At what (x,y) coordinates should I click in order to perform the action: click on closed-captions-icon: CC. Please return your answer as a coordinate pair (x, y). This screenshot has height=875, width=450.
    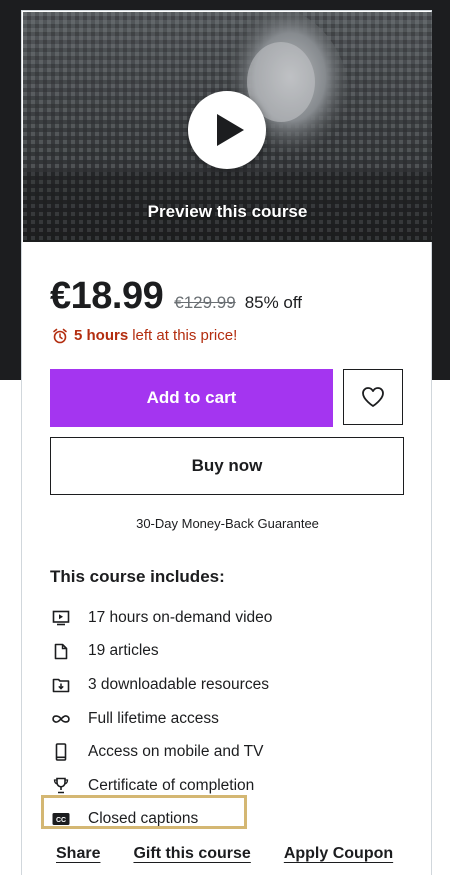
    Looking at the image, I should click on (61, 819).